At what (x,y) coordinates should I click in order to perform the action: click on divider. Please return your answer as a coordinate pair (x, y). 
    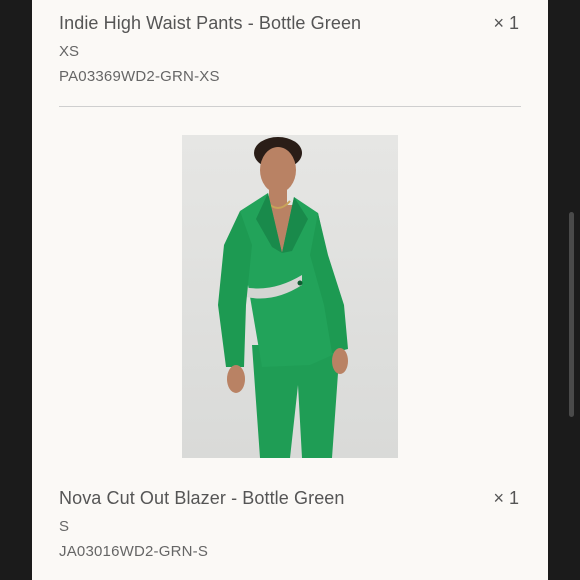
    Looking at the image, I should click on (290, 106).